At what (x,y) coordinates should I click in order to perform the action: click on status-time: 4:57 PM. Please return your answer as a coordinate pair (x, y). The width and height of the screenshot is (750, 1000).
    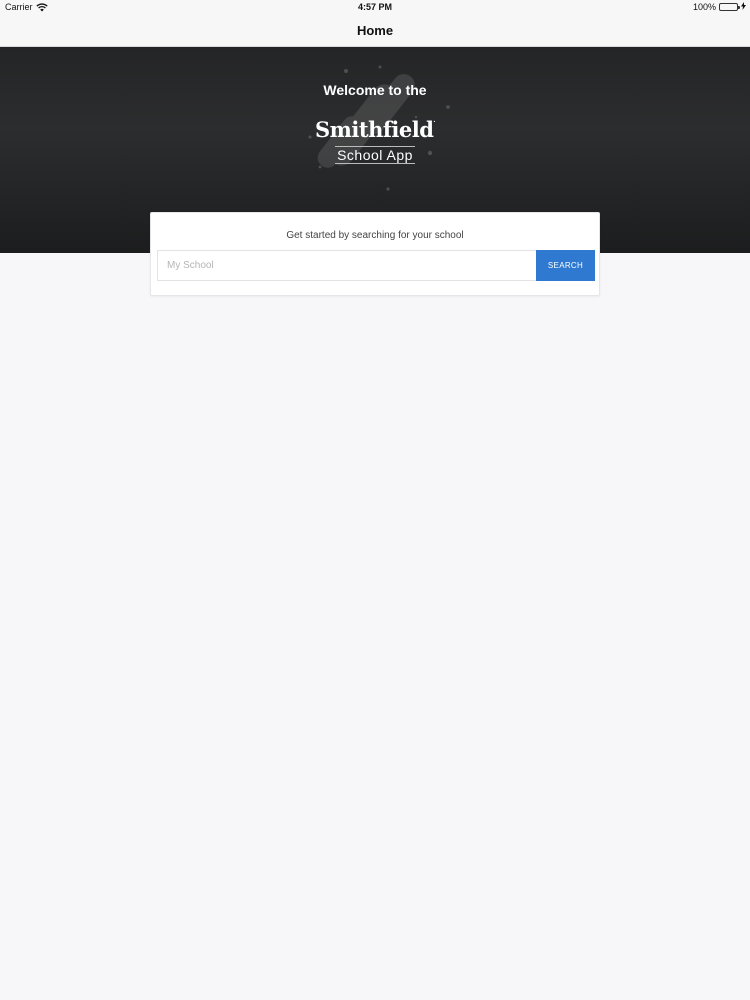
    Looking at the image, I should click on (374, 7).